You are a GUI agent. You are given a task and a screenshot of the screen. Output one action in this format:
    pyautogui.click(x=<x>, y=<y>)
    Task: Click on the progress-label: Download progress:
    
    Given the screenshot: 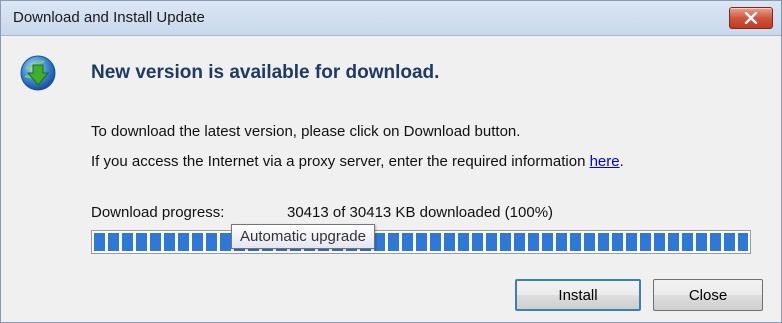 What is the action you would take?
    pyautogui.click(x=158, y=212)
    